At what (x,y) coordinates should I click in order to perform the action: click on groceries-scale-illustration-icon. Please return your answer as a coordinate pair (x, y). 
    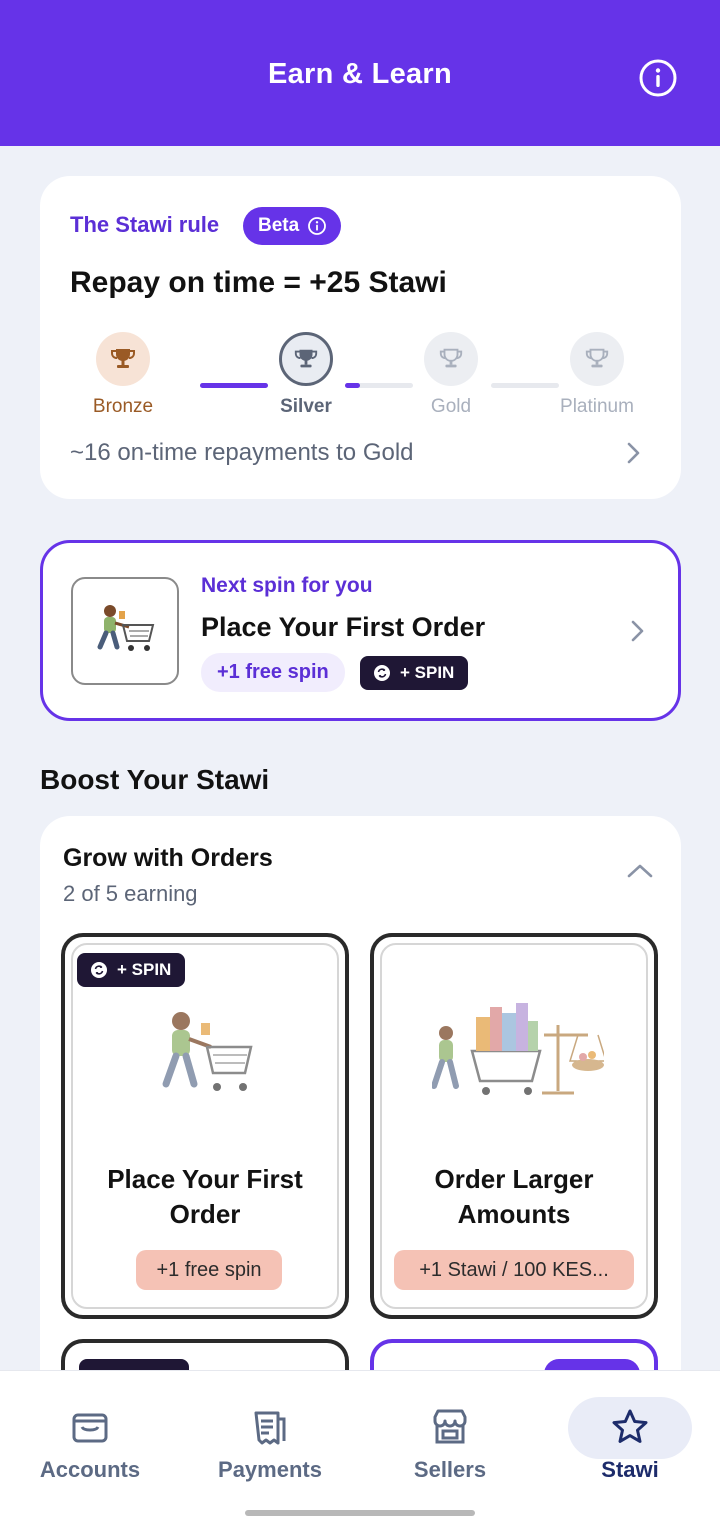
    Looking at the image, I should click on (518, 1049).